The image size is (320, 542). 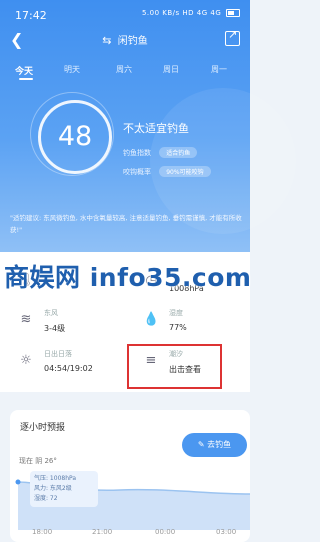 I want to click on x-tick-label: 00:00, so click(x=165, y=532).